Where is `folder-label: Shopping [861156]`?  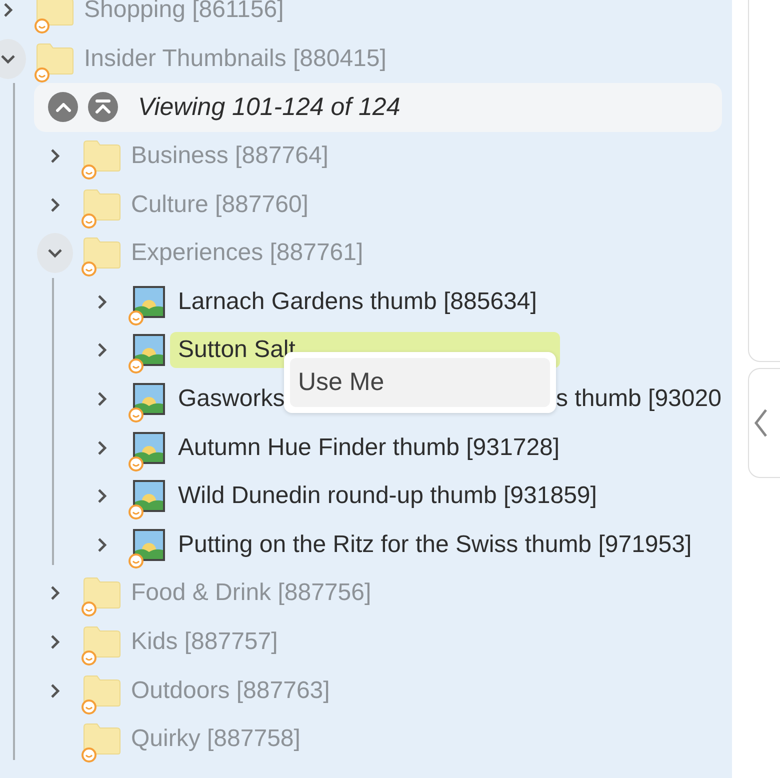 folder-label: Shopping [861156] is located at coordinates (184, 14).